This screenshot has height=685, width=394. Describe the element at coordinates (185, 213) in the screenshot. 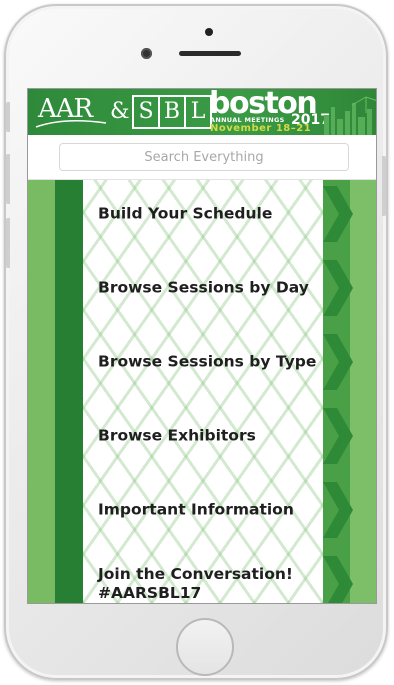

I see `menu-item-label: Build Your Schedule` at that location.